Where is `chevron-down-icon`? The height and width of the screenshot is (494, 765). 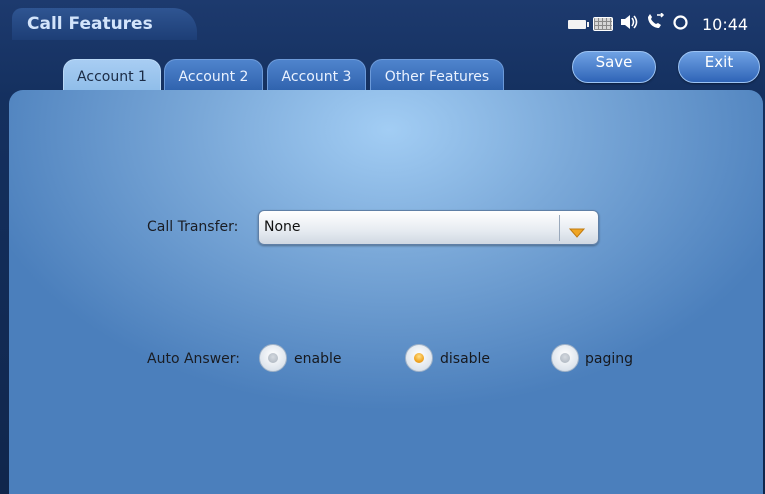
chevron-down-icon is located at coordinates (577, 232).